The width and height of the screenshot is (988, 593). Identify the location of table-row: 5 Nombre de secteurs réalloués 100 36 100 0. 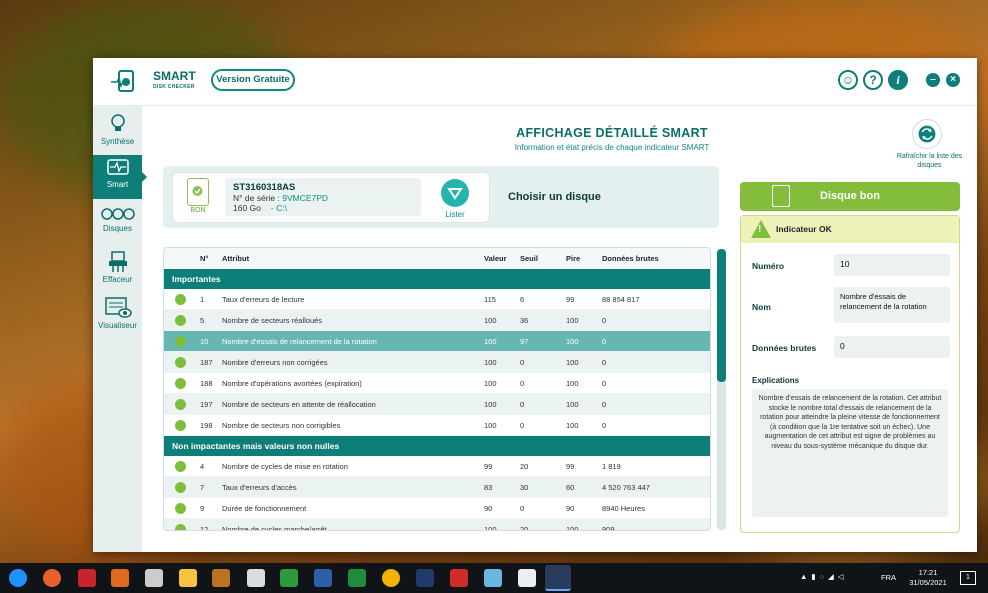
(437, 320).